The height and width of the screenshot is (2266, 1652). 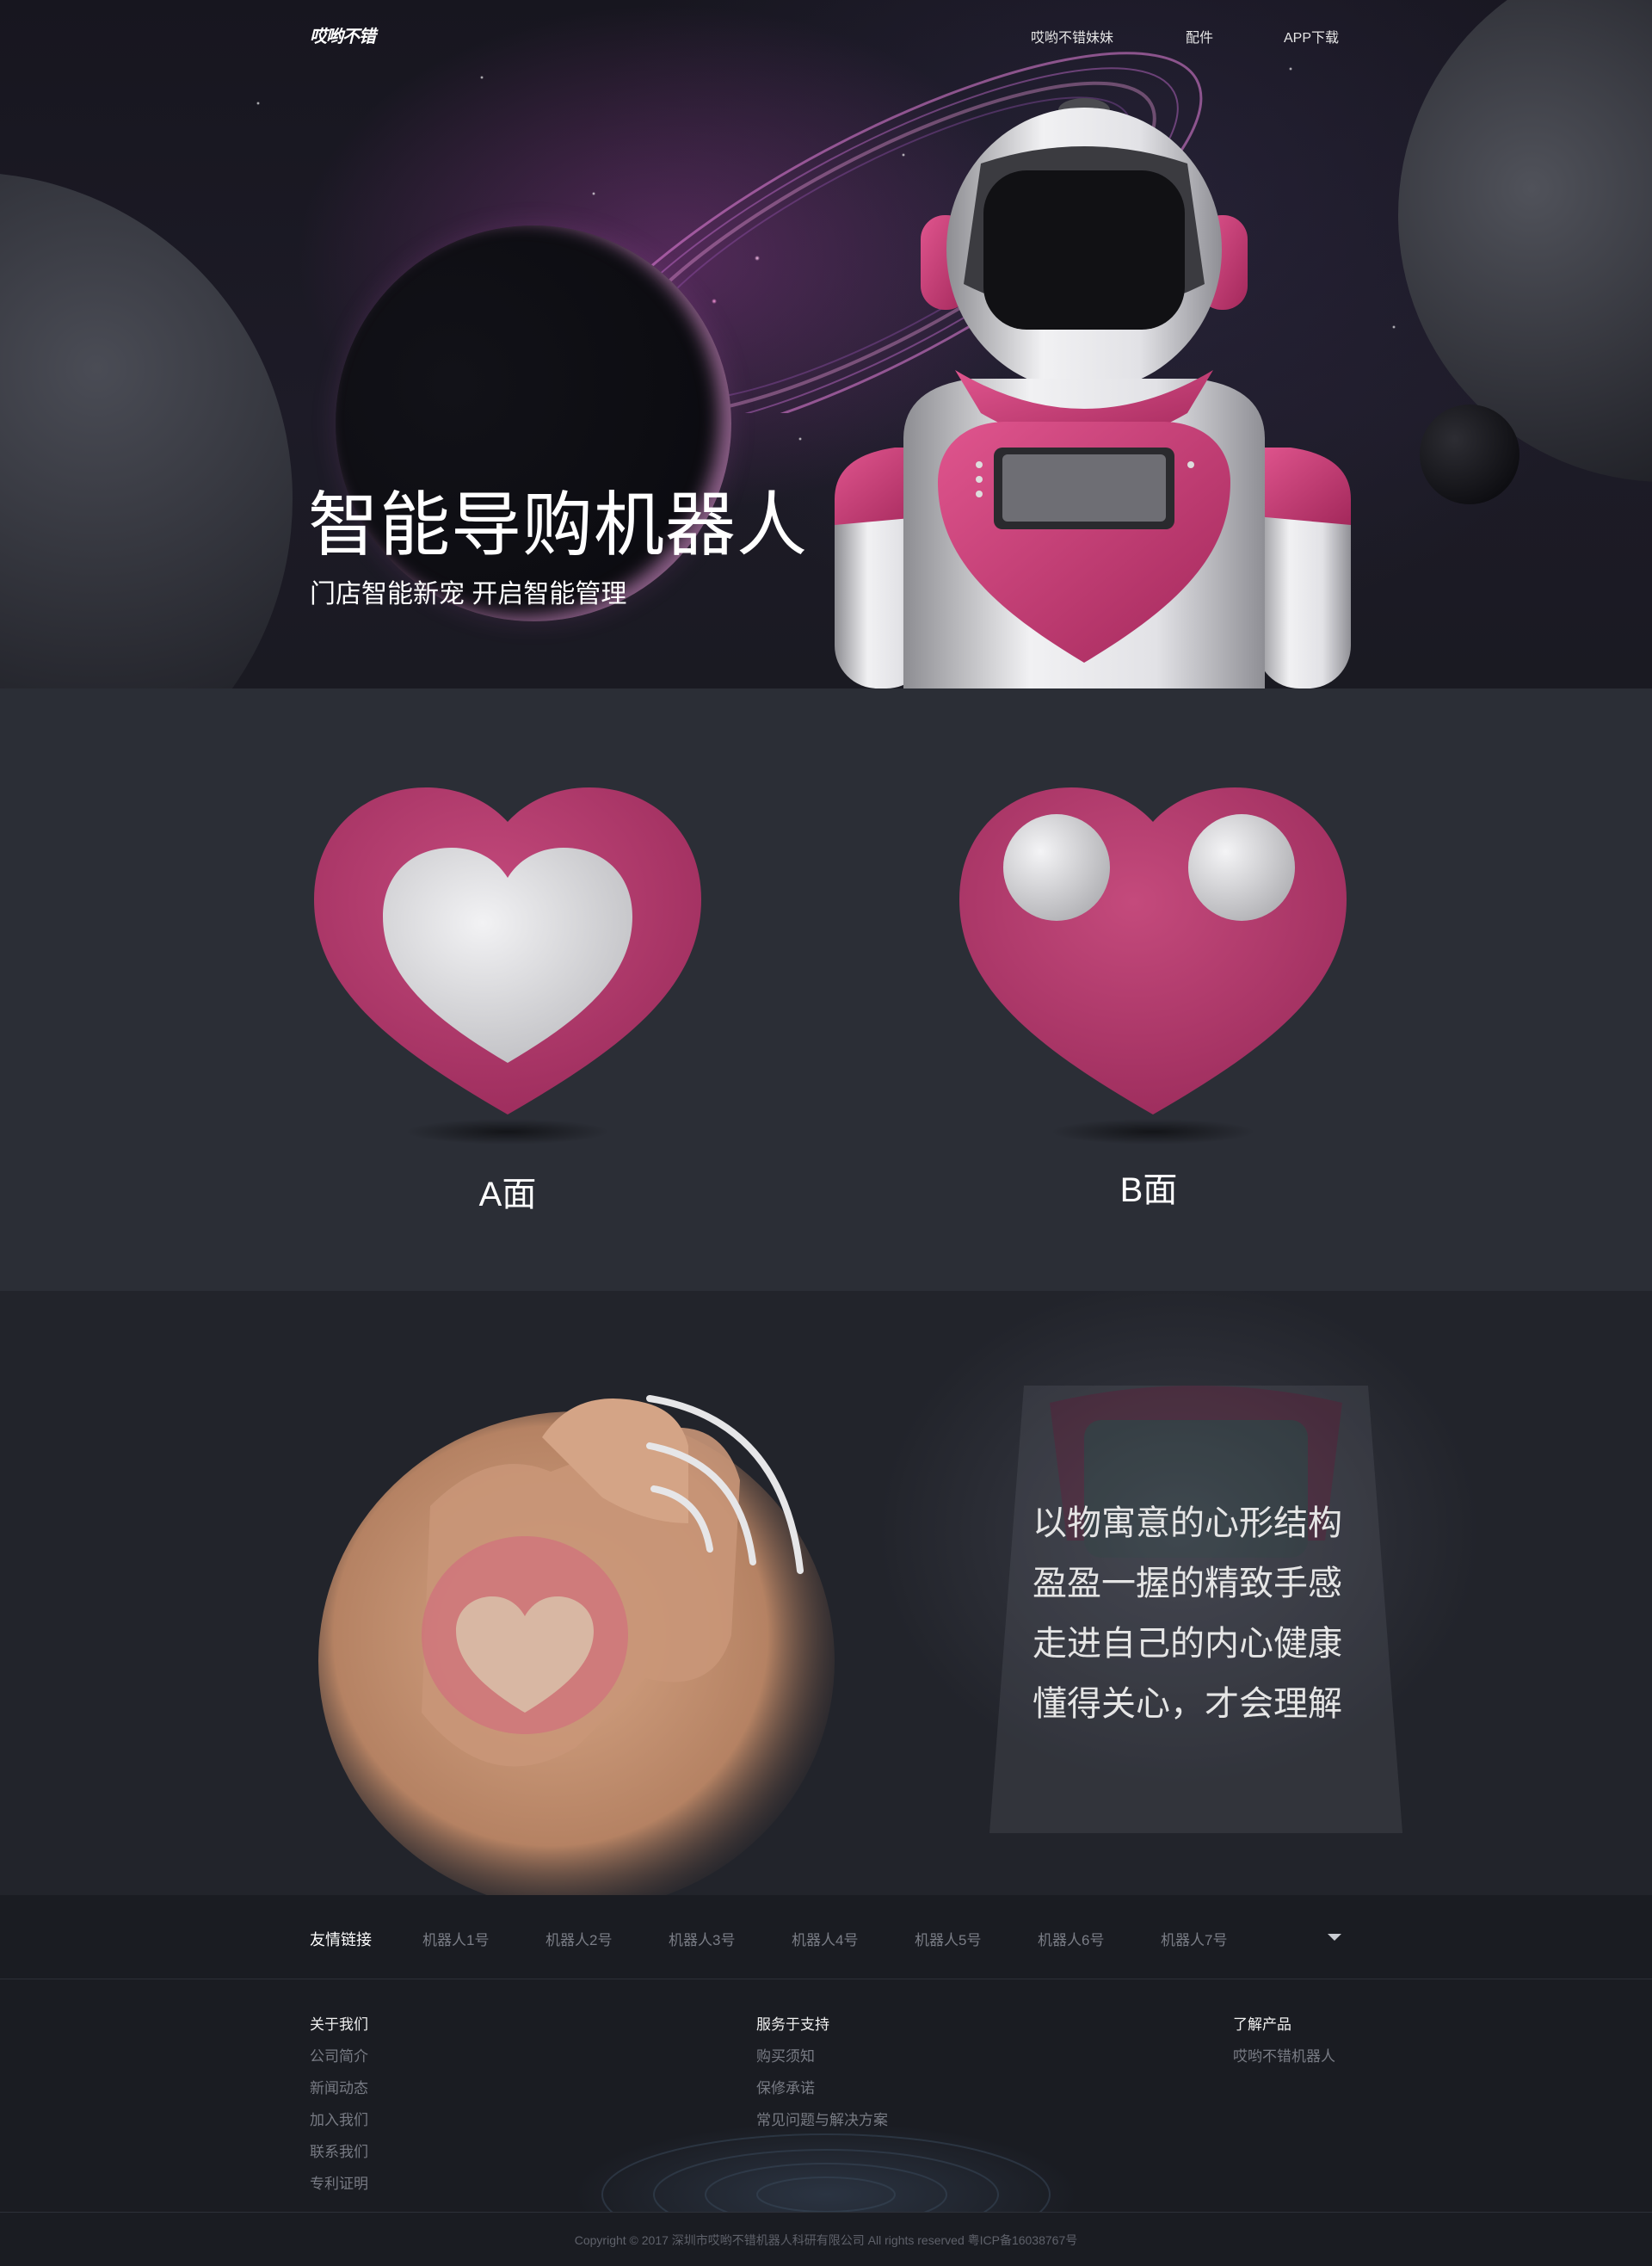 I want to click on feature-line-2: 盈盈一握的精致手感, so click(x=1187, y=1583).